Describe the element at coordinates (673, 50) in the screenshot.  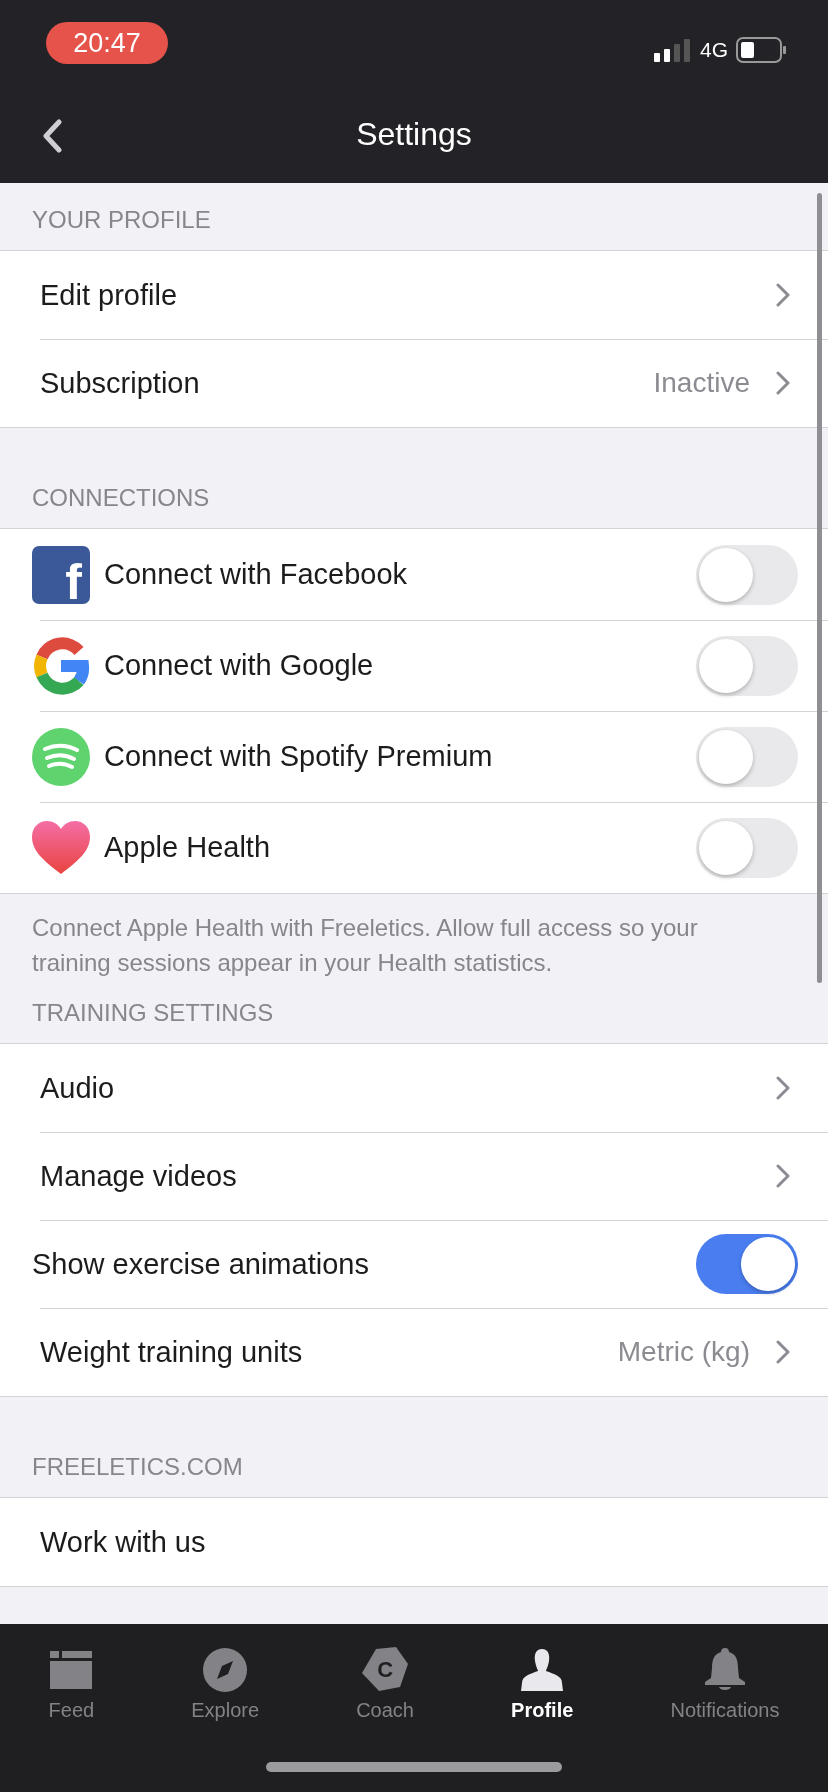
I see `signal-icon` at that location.